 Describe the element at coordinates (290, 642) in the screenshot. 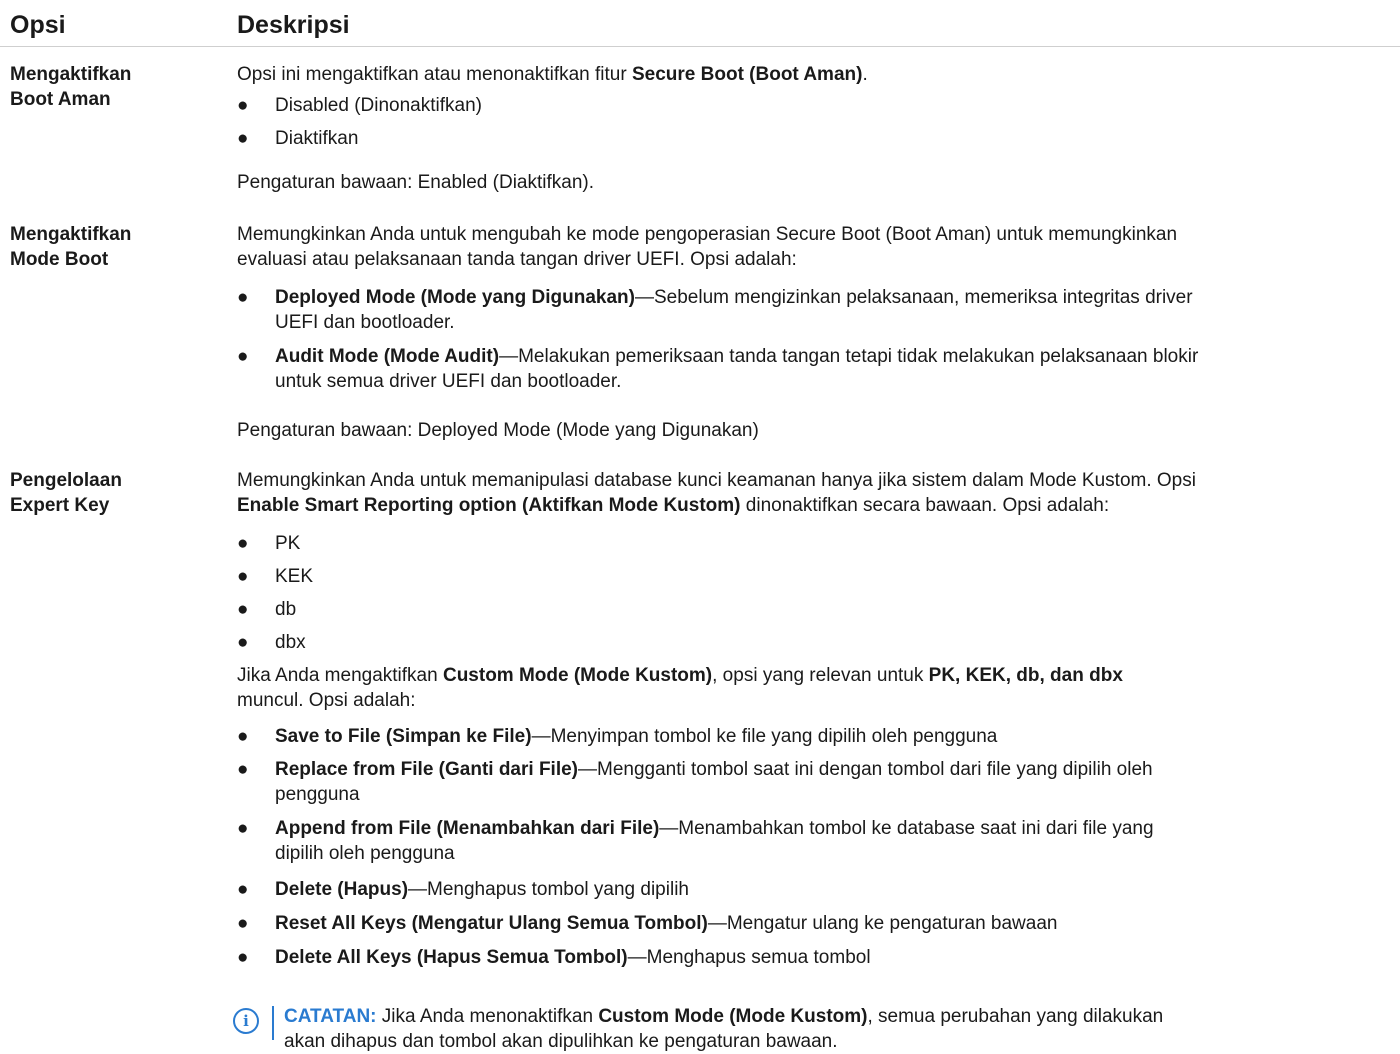

I see `list-item-text: dbx` at that location.